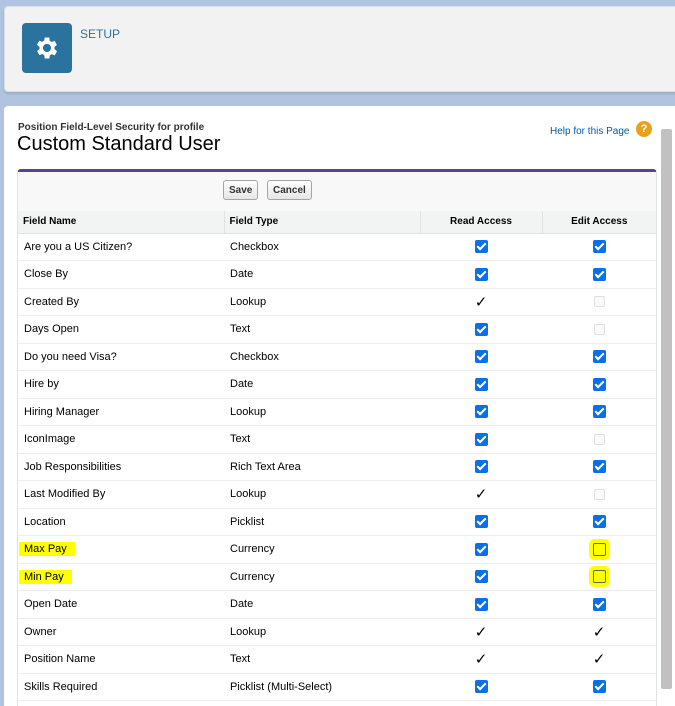 This screenshot has height=706, width=675. I want to click on field-name-cell: Skills Required, so click(121, 687).